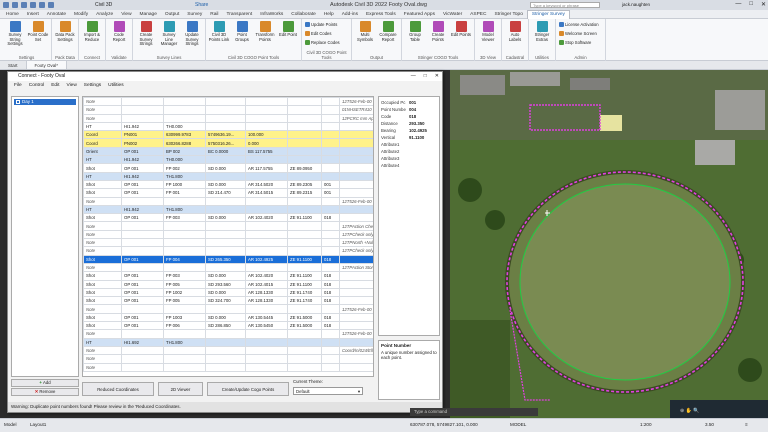 This screenshot has width=768, height=432. Describe the element at coordinates (228, 251) in the screenshot. I see `table-row: Note 12TPCheck only 018` at that location.